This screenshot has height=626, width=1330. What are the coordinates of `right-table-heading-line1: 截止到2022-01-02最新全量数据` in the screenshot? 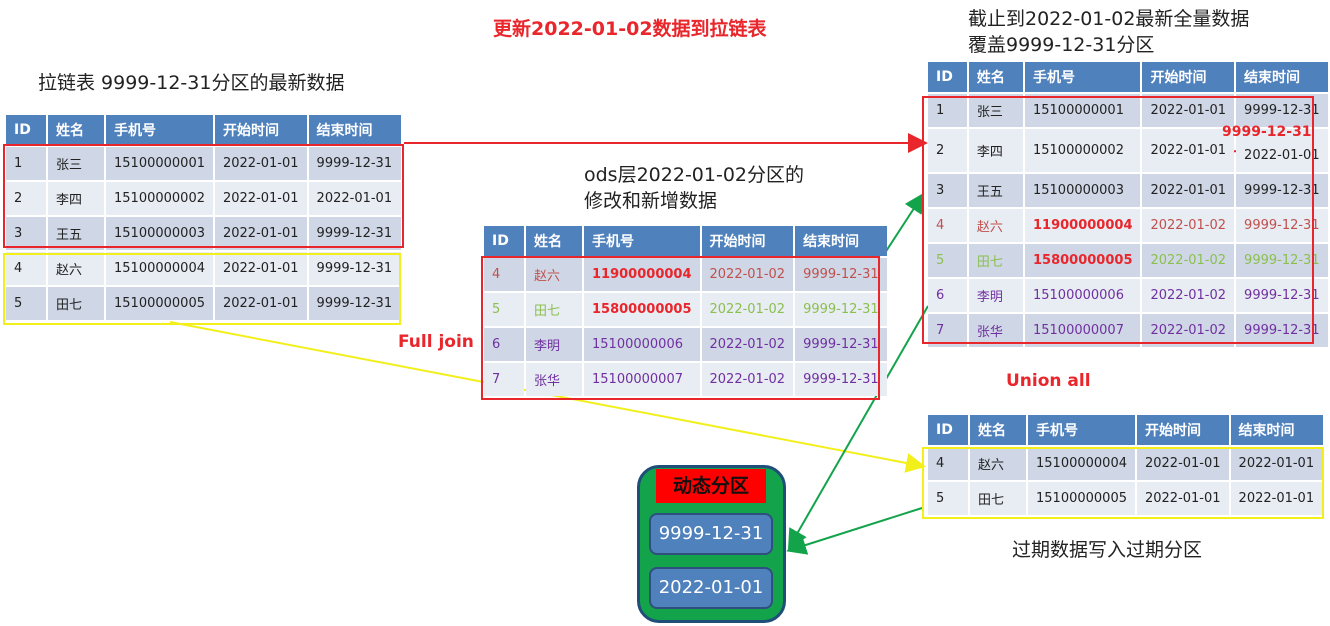 It's located at (1109, 19).